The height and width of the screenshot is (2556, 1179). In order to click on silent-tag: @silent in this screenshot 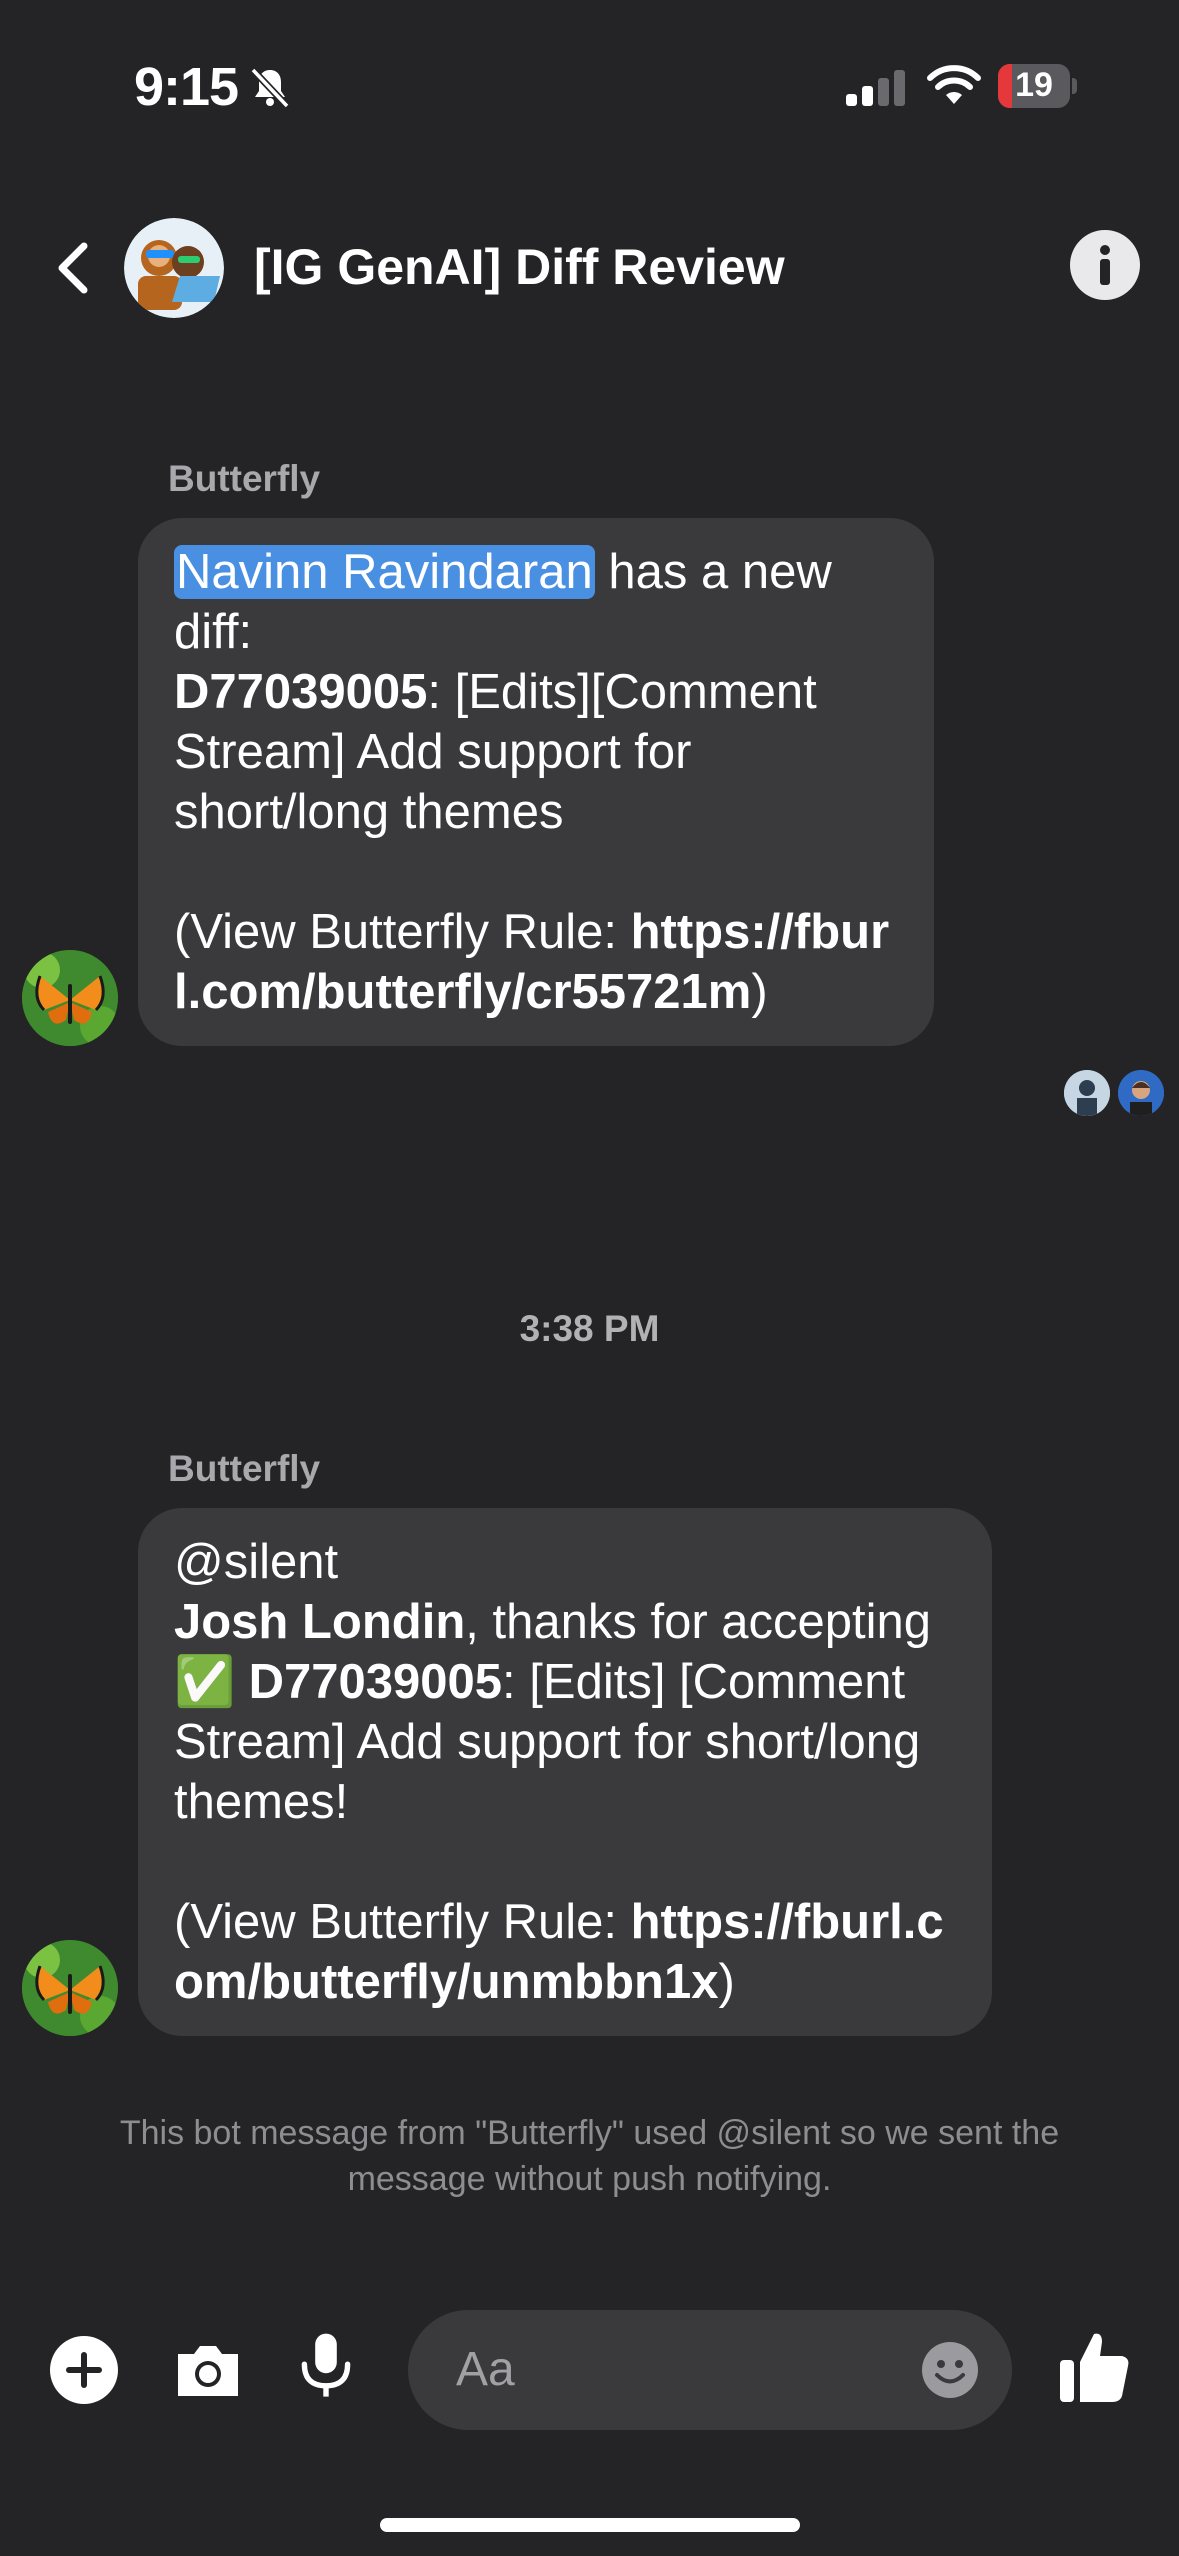, I will do `click(256, 1562)`.